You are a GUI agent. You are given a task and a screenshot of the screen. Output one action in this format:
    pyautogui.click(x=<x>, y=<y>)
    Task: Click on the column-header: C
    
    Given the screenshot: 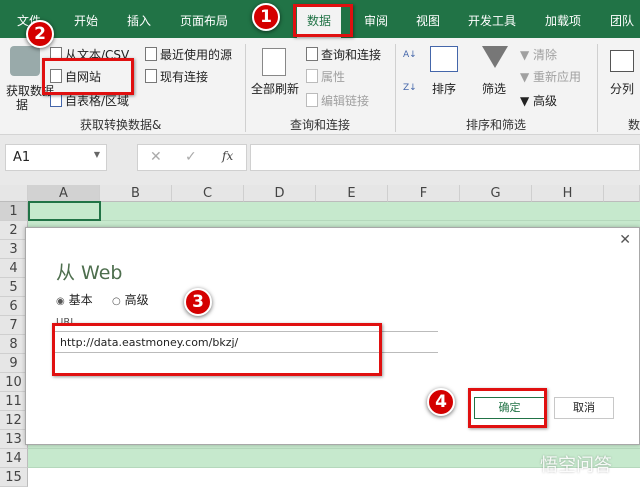 What is the action you would take?
    pyautogui.click(x=208, y=193)
    